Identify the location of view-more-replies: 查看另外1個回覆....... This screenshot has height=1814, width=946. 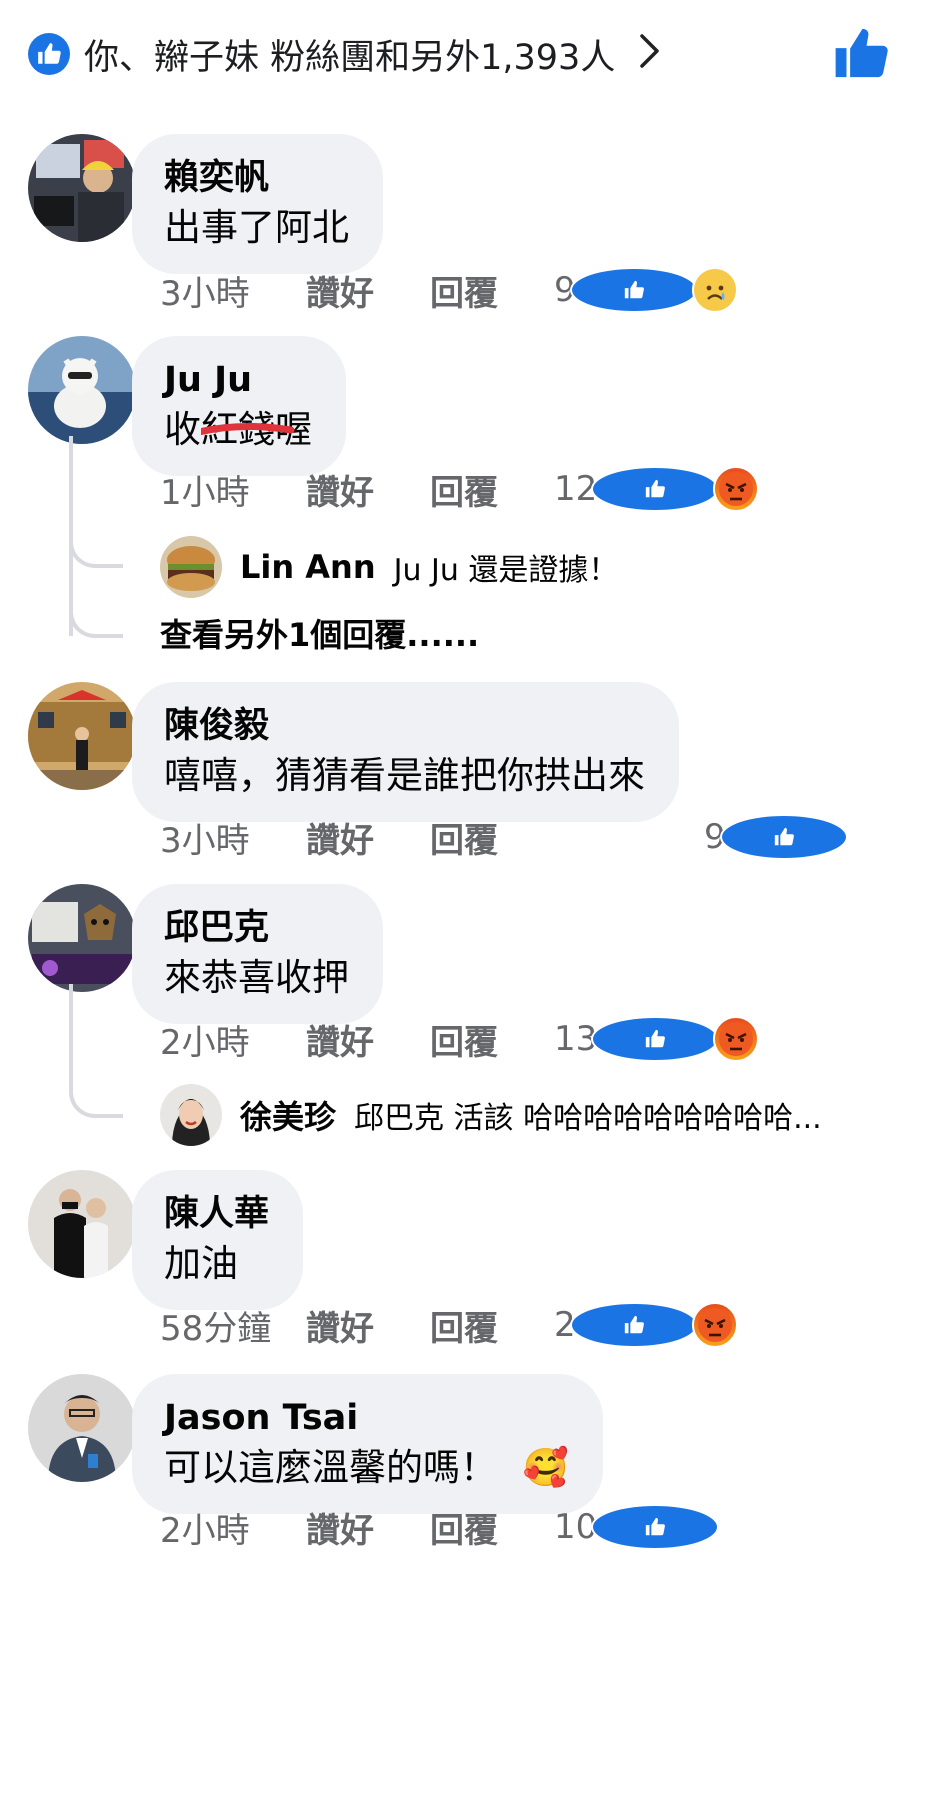
(319, 633).